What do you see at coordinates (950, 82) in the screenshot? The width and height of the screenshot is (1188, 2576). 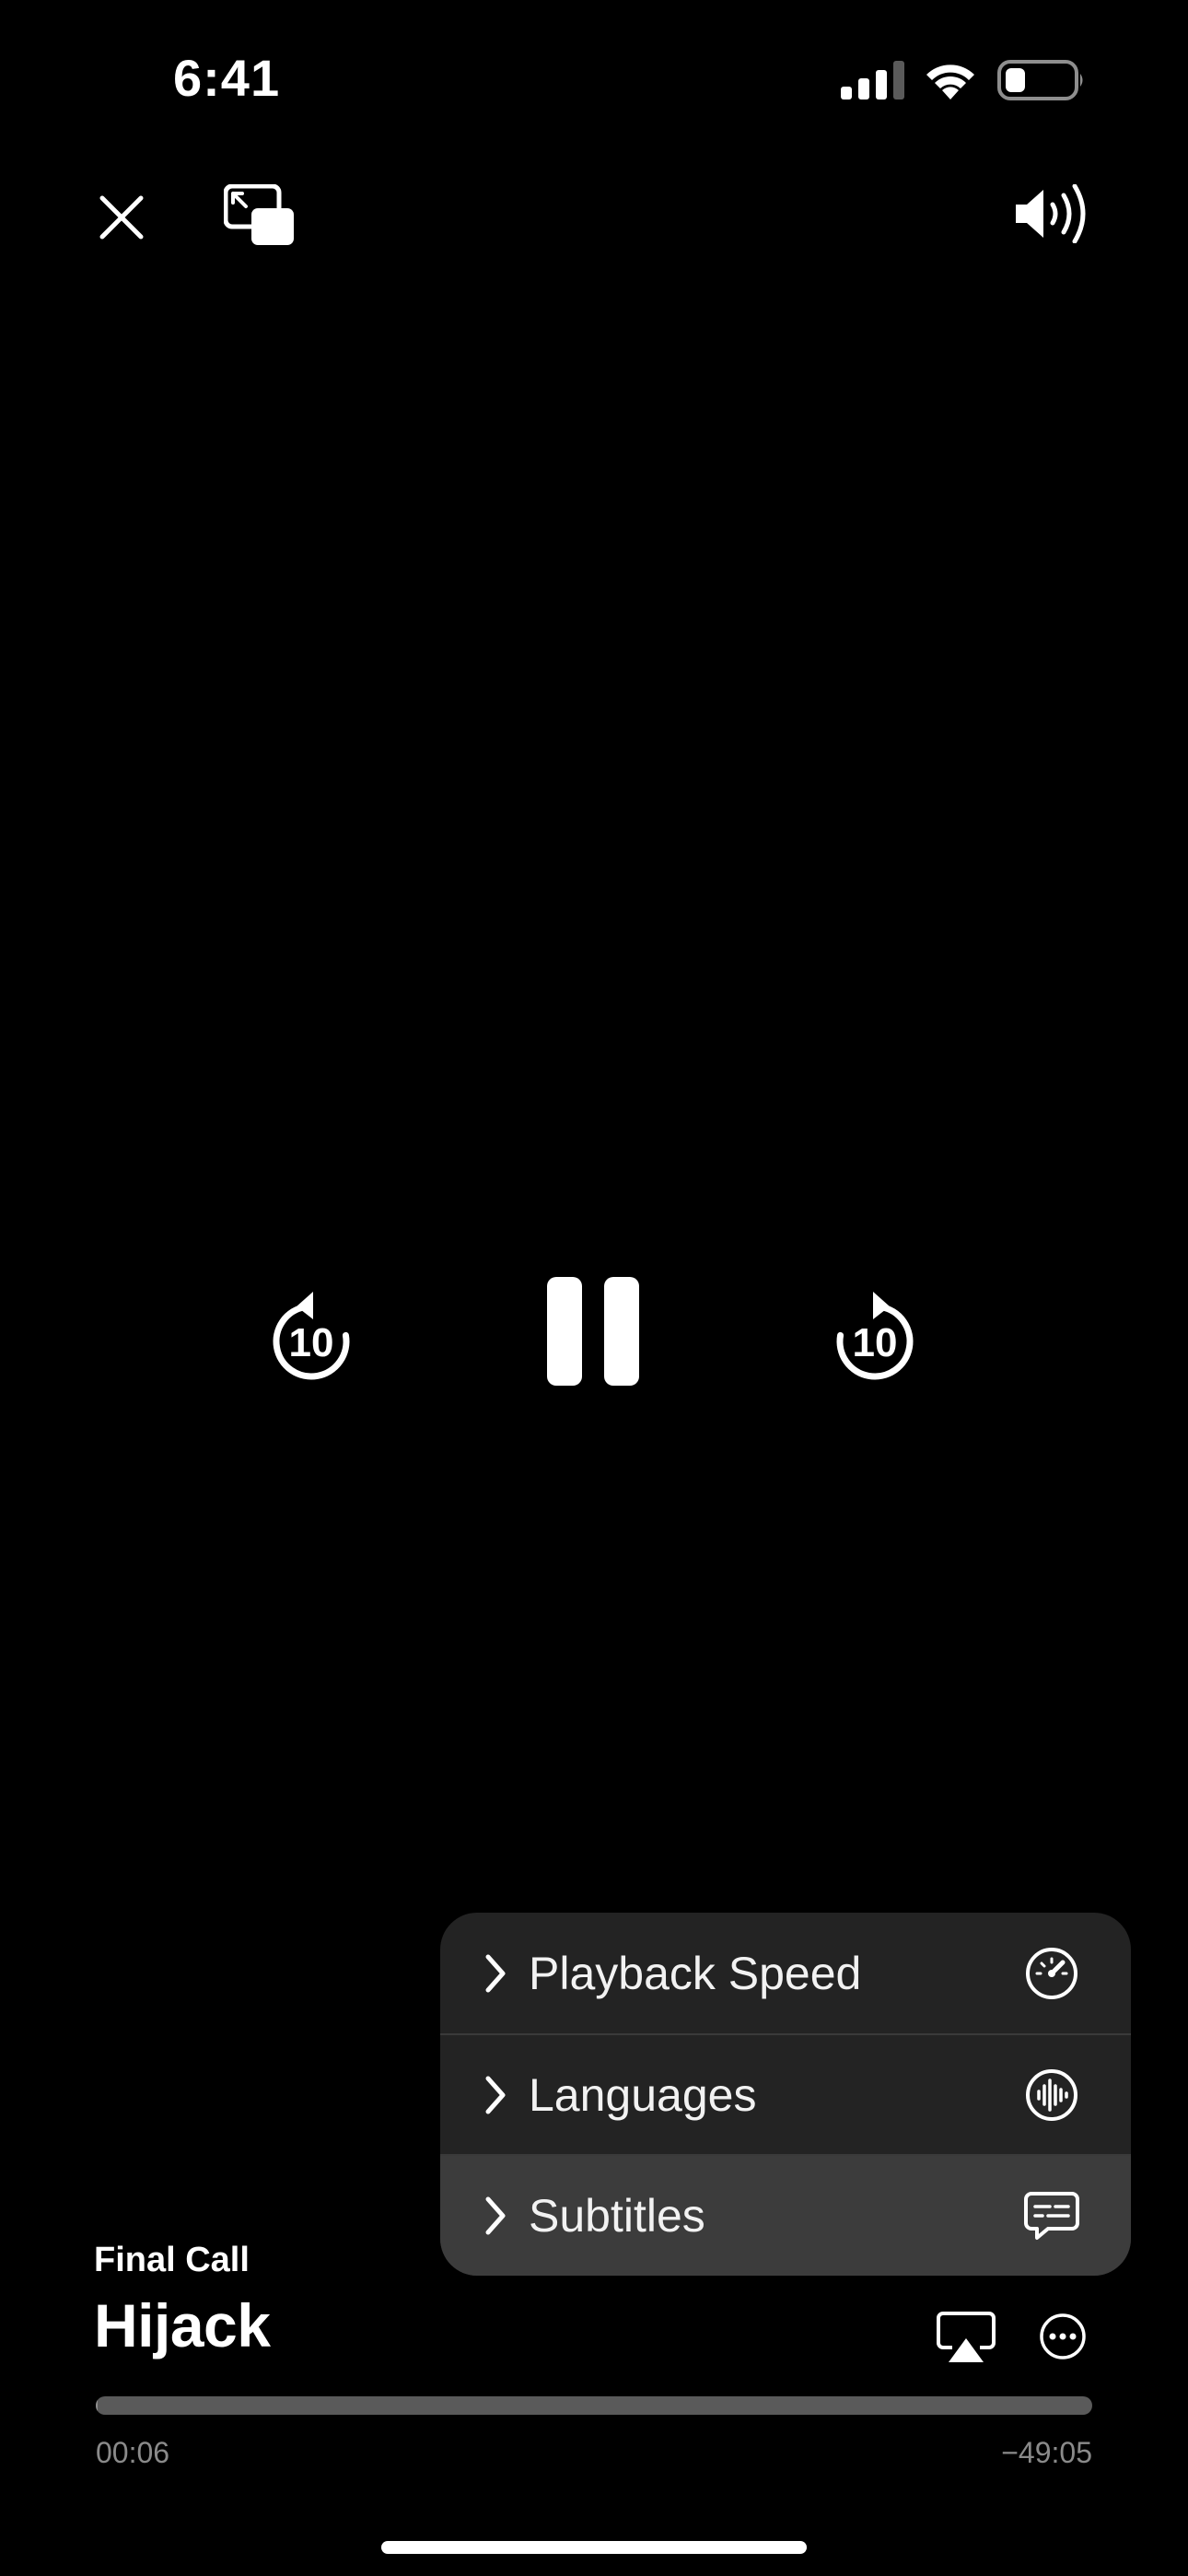 I see `wifi-icon` at bounding box center [950, 82].